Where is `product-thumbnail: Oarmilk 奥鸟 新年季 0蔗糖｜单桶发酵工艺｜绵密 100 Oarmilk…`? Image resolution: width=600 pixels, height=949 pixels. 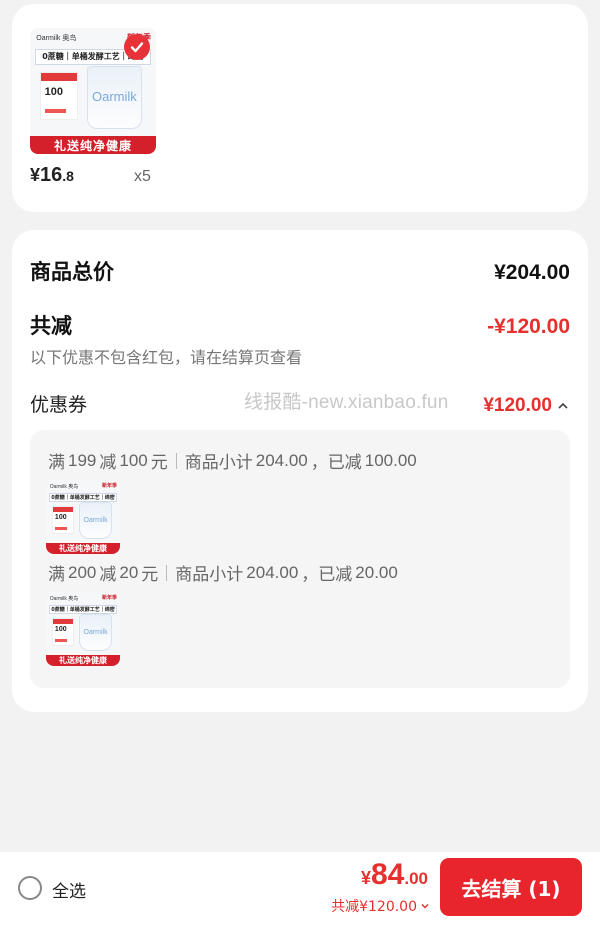 product-thumbnail: Oarmilk 奥鸟 新年季 0蔗糖｜单桶发酵工艺｜绵密 100 Oarmilk… is located at coordinates (93, 91).